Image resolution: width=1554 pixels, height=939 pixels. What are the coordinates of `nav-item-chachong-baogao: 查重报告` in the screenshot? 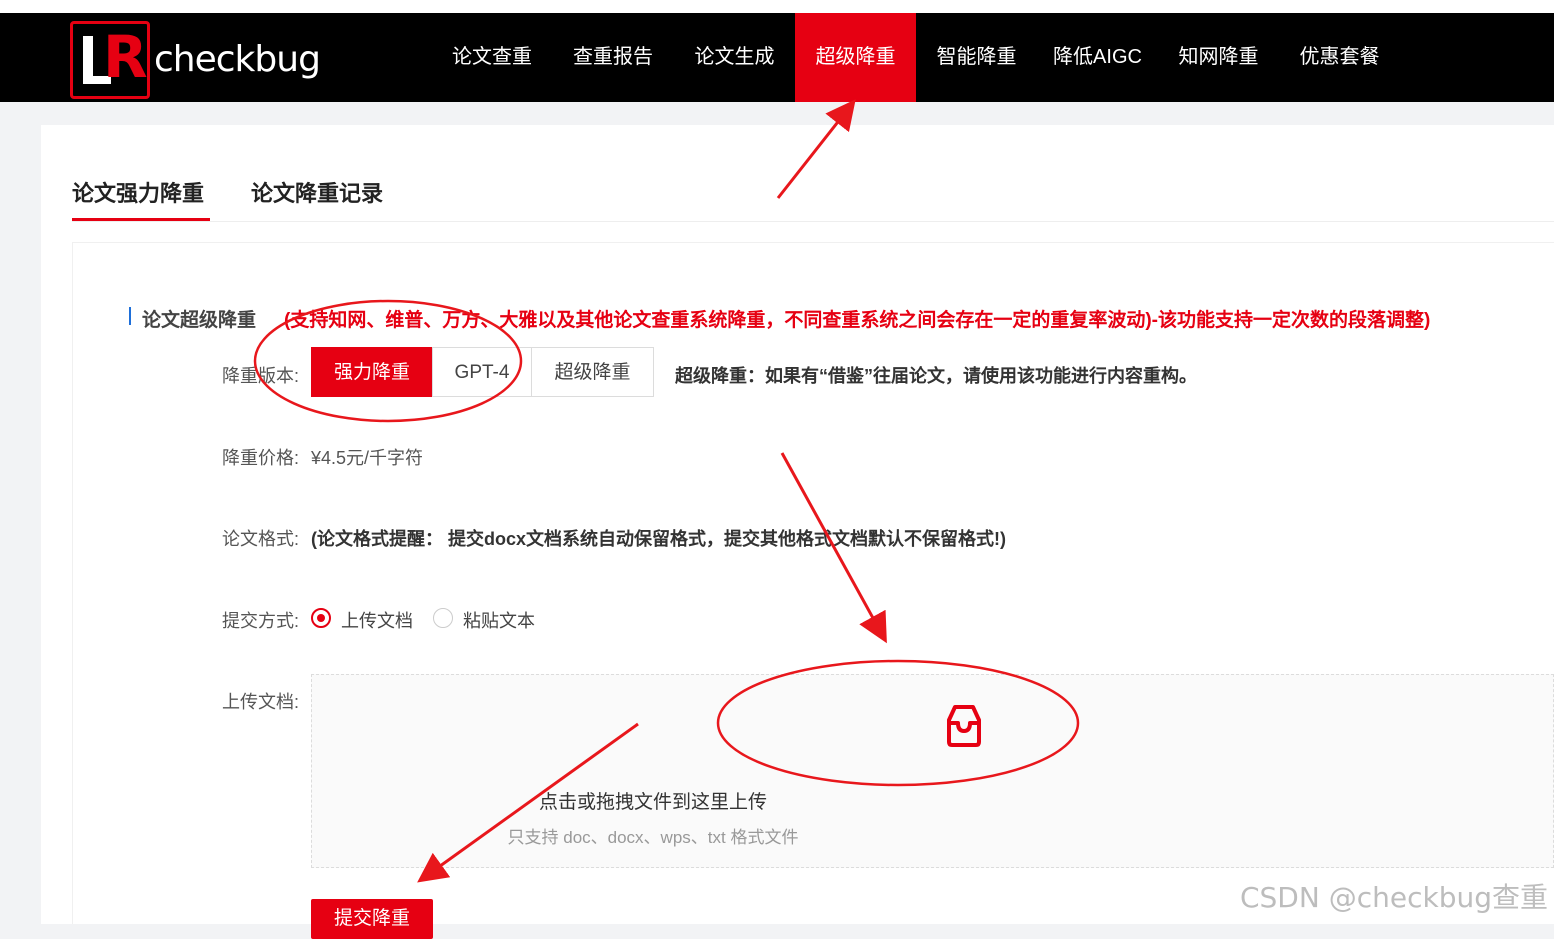 It's located at (613, 57).